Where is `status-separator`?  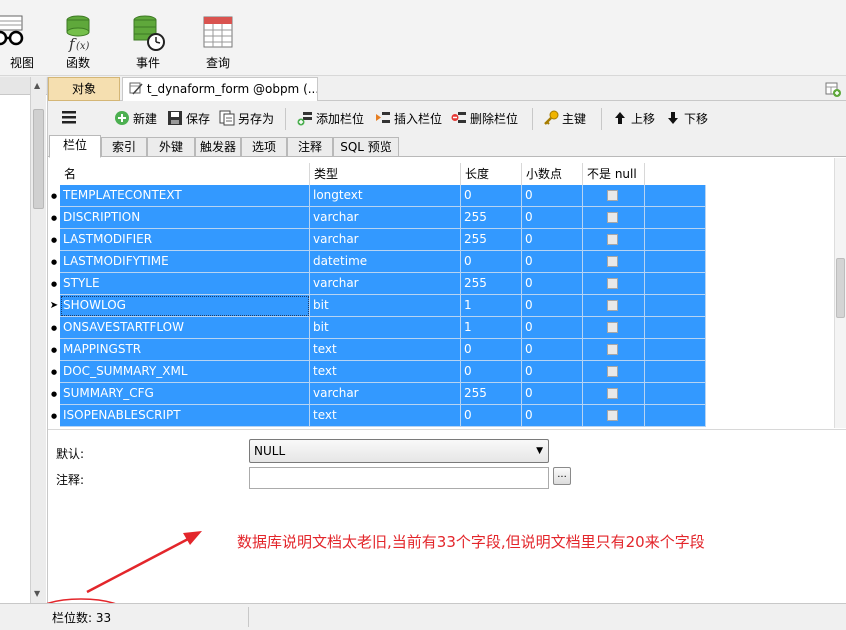
status-separator is located at coordinates (248, 617).